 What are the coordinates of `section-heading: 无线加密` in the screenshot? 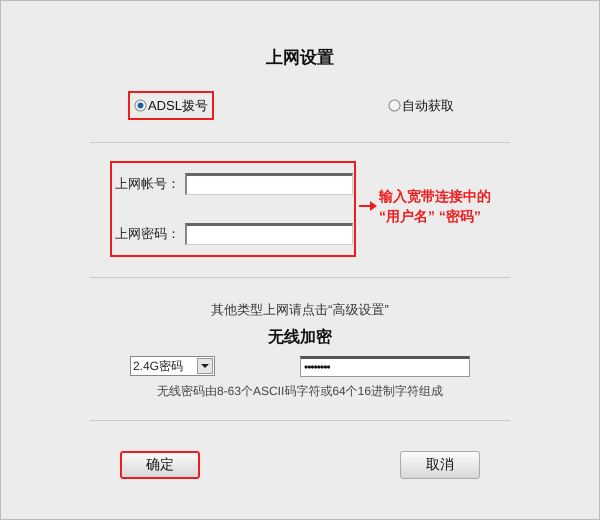 It's located at (300, 337).